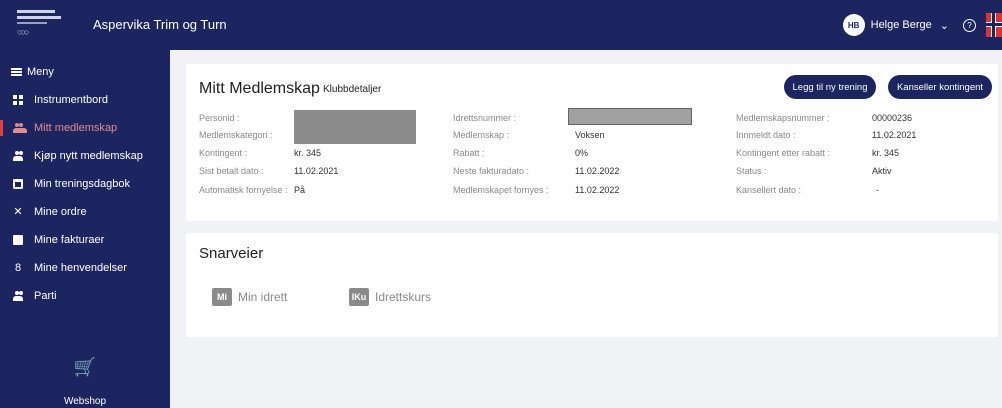 The width and height of the screenshot is (1002, 408). Describe the element at coordinates (69, 240) in the screenshot. I see `sidebar-item-label: Mine fakturaer` at that location.